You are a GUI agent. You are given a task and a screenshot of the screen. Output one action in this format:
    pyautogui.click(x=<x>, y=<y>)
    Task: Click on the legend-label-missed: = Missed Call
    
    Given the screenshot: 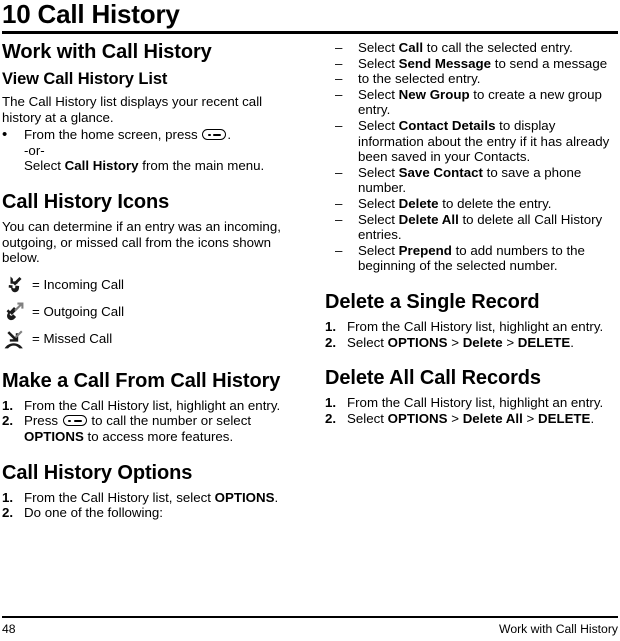 What is the action you would take?
    pyautogui.click(x=72, y=339)
    